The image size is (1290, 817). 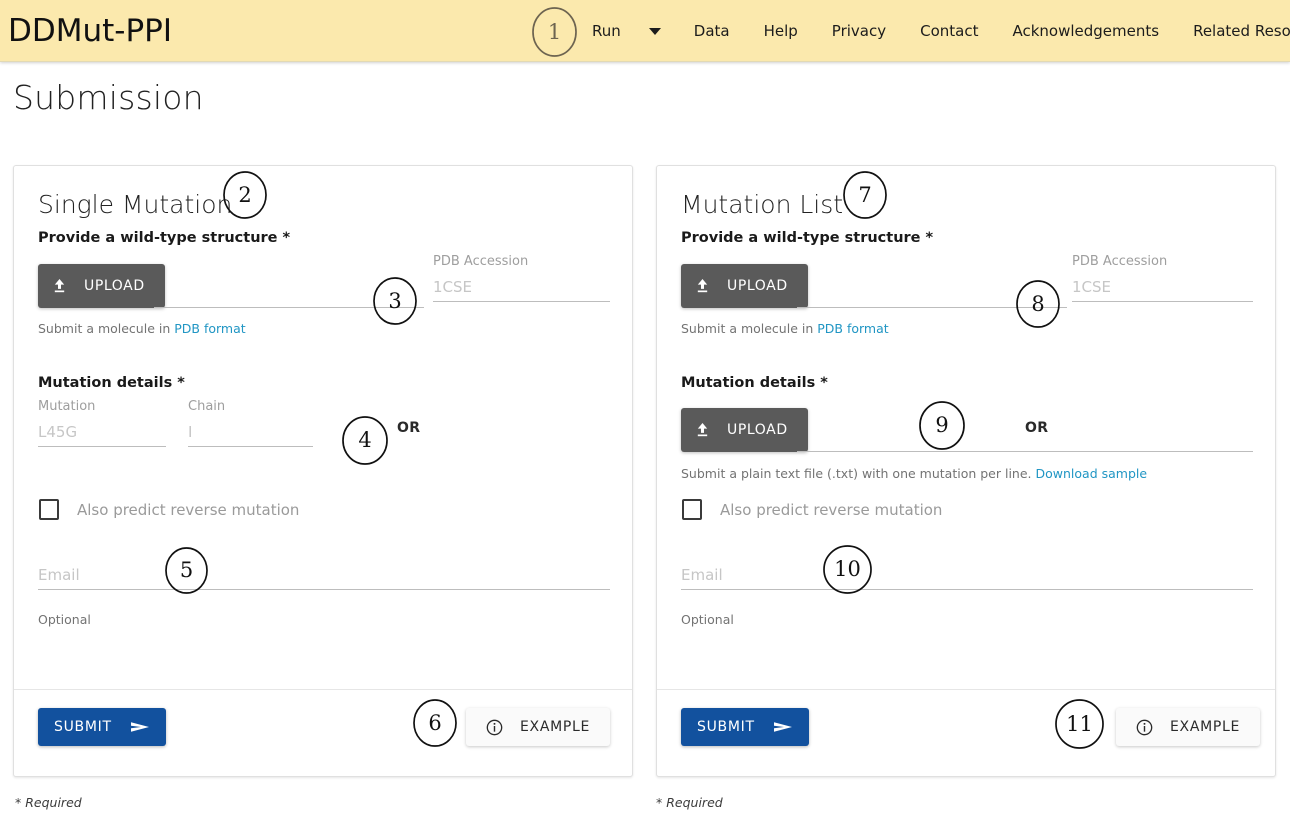 I want to click on email-input, so click(x=324, y=578).